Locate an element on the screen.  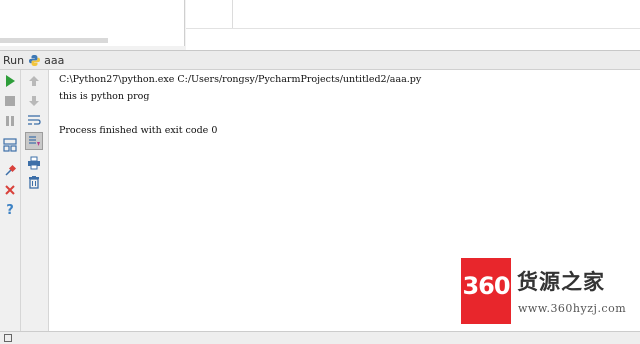
watermark-logo: 360 is located at coordinates (486, 291).